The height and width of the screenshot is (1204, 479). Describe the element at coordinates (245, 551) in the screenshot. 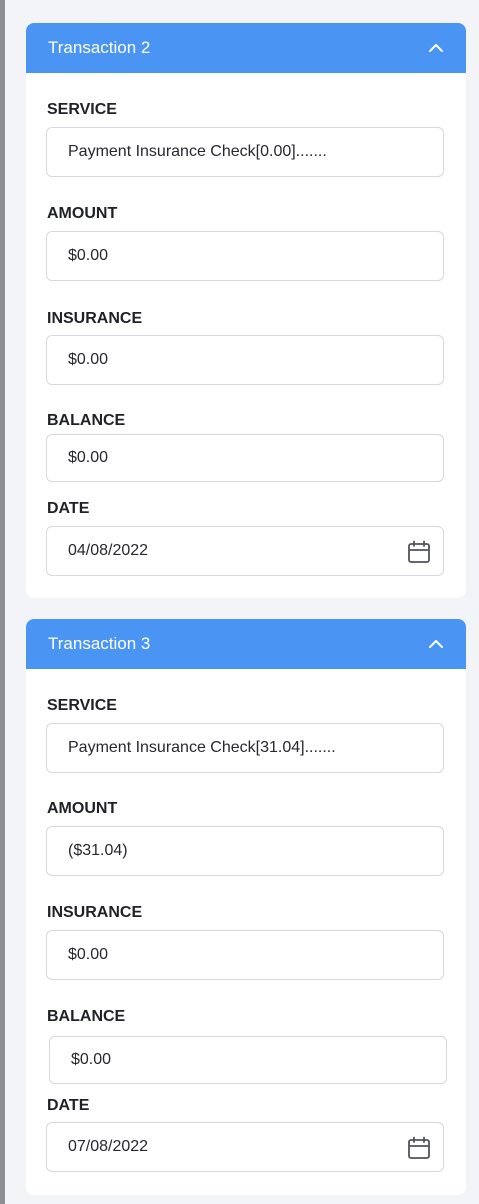

I see `date-field: 04/08/2022` at that location.